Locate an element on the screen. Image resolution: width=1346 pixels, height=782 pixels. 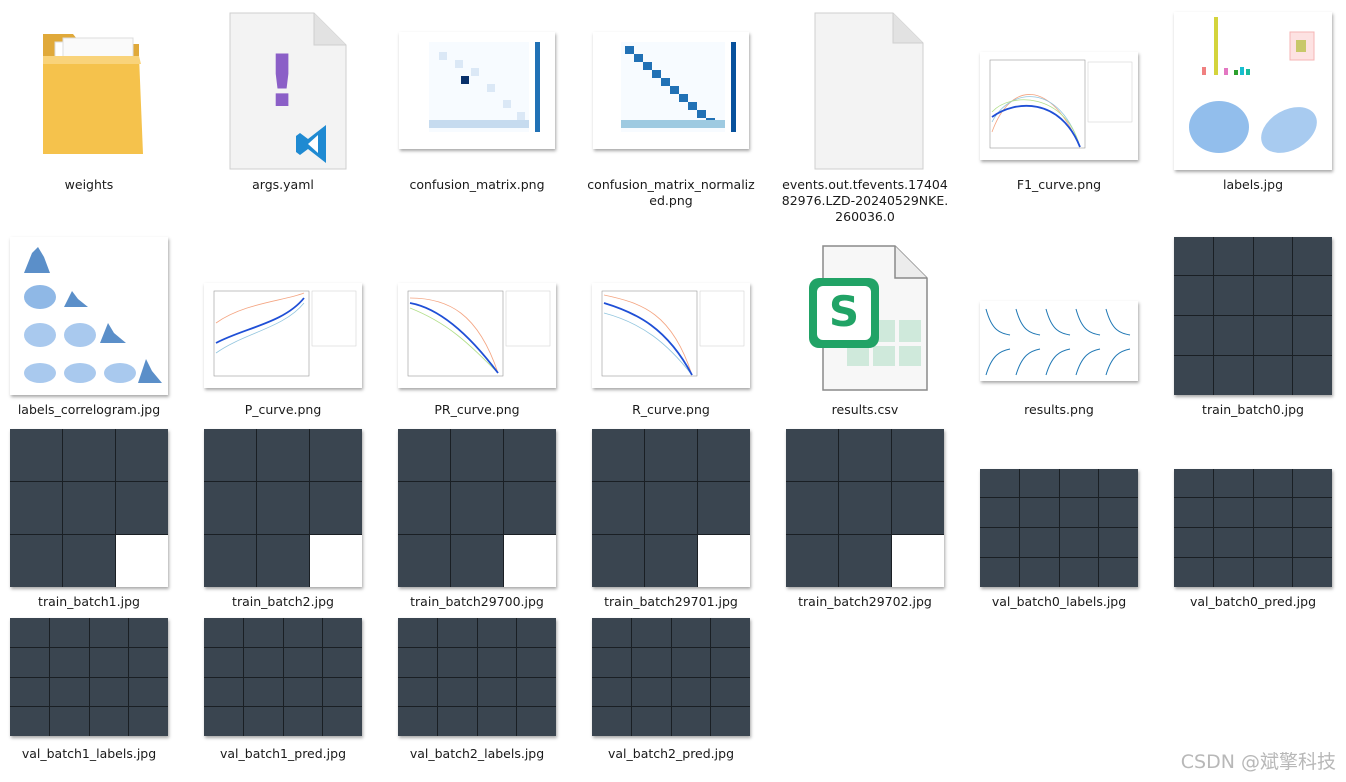
file-val-batch0-pred: val_batch0_pred.jpg is located at coordinates (1253, 517).